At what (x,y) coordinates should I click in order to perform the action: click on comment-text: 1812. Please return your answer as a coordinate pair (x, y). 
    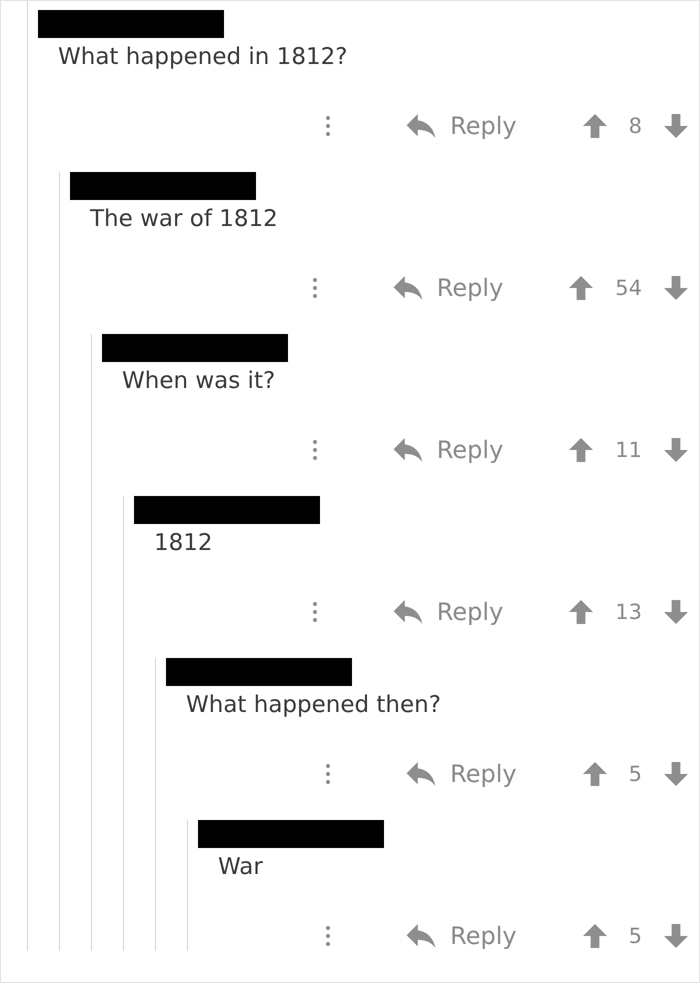
    Looking at the image, I should click on (184, 543).